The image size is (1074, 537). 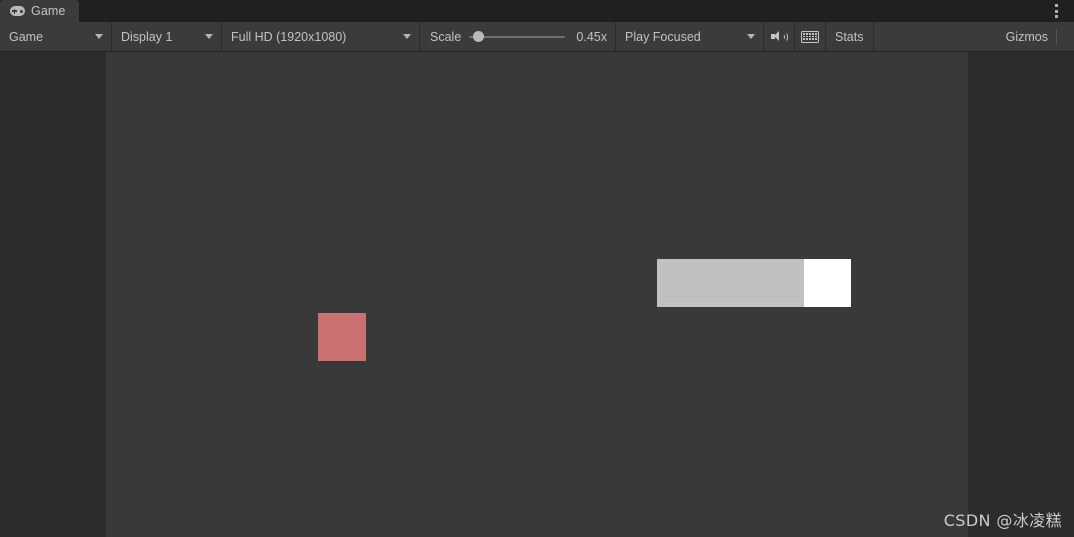 I want to click on play-mode-label: Play Focused, so click(x=663, y=36).